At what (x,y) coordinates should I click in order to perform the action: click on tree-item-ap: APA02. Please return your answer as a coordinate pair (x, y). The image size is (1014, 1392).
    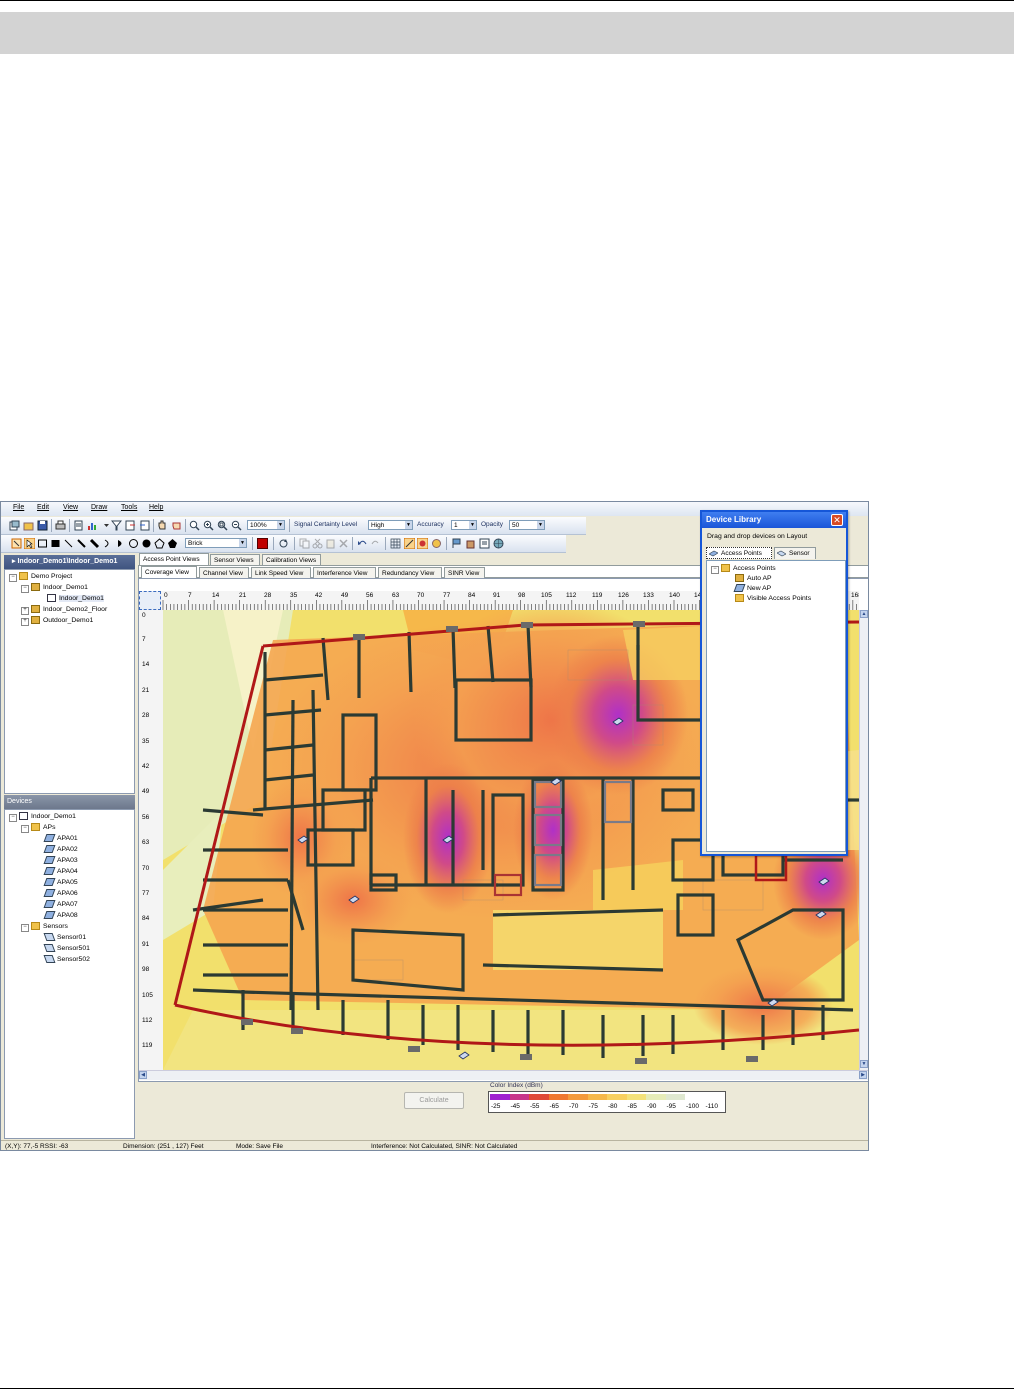
    Looking at the image, I should click on (60, 850).